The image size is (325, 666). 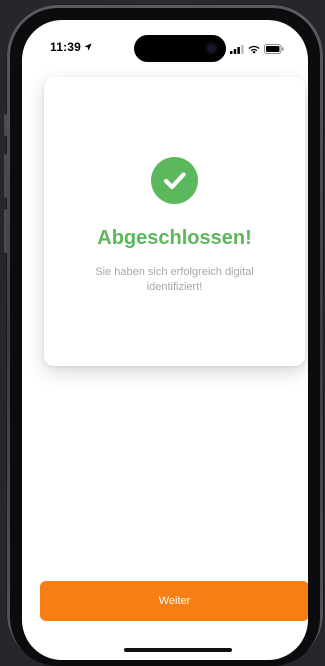 I want to click on dynamic-island, so click(x=180, y=48).